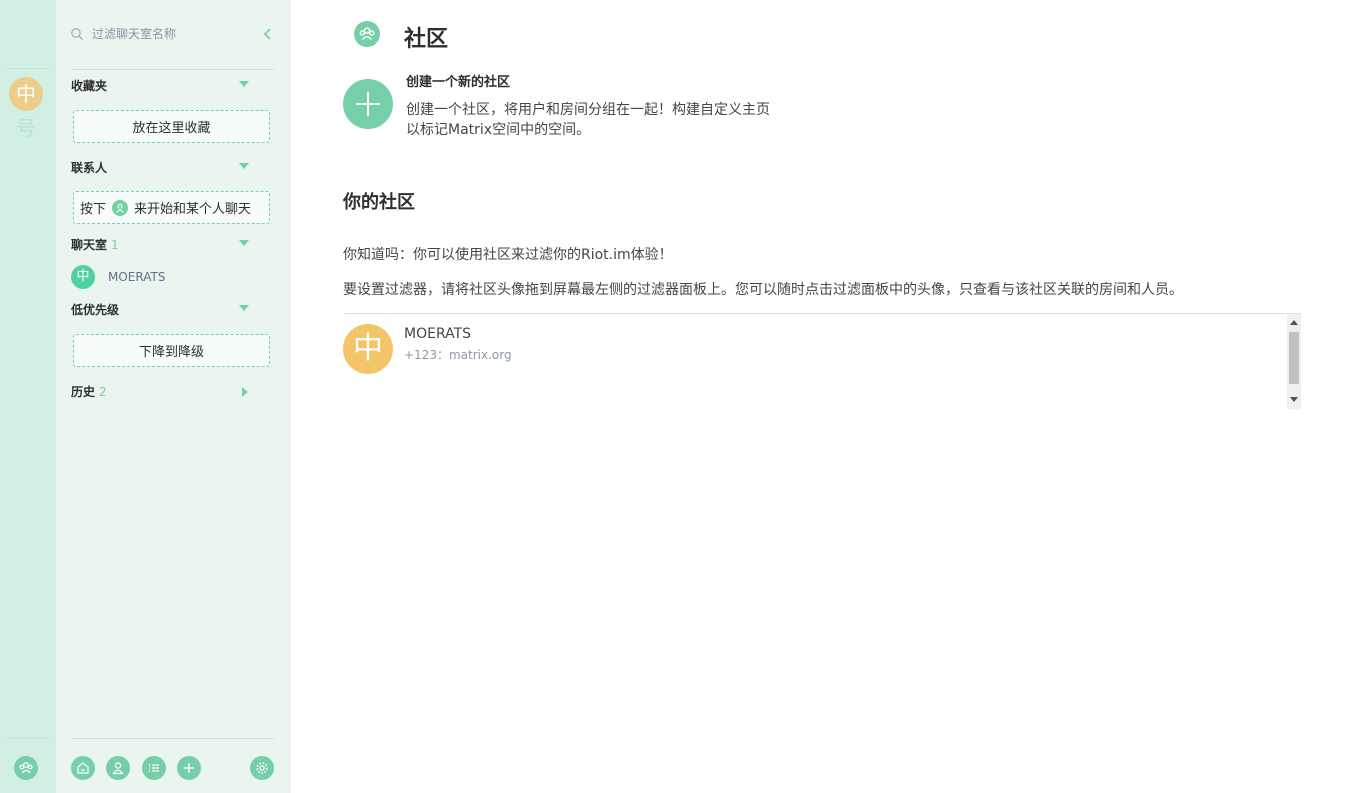 Image resolution: width=1347 pixels, height=793 pixels. Describe the element at coordinates (1294, 322) in the screenshot. I see `scroll-up-arrow-icon` at that location.